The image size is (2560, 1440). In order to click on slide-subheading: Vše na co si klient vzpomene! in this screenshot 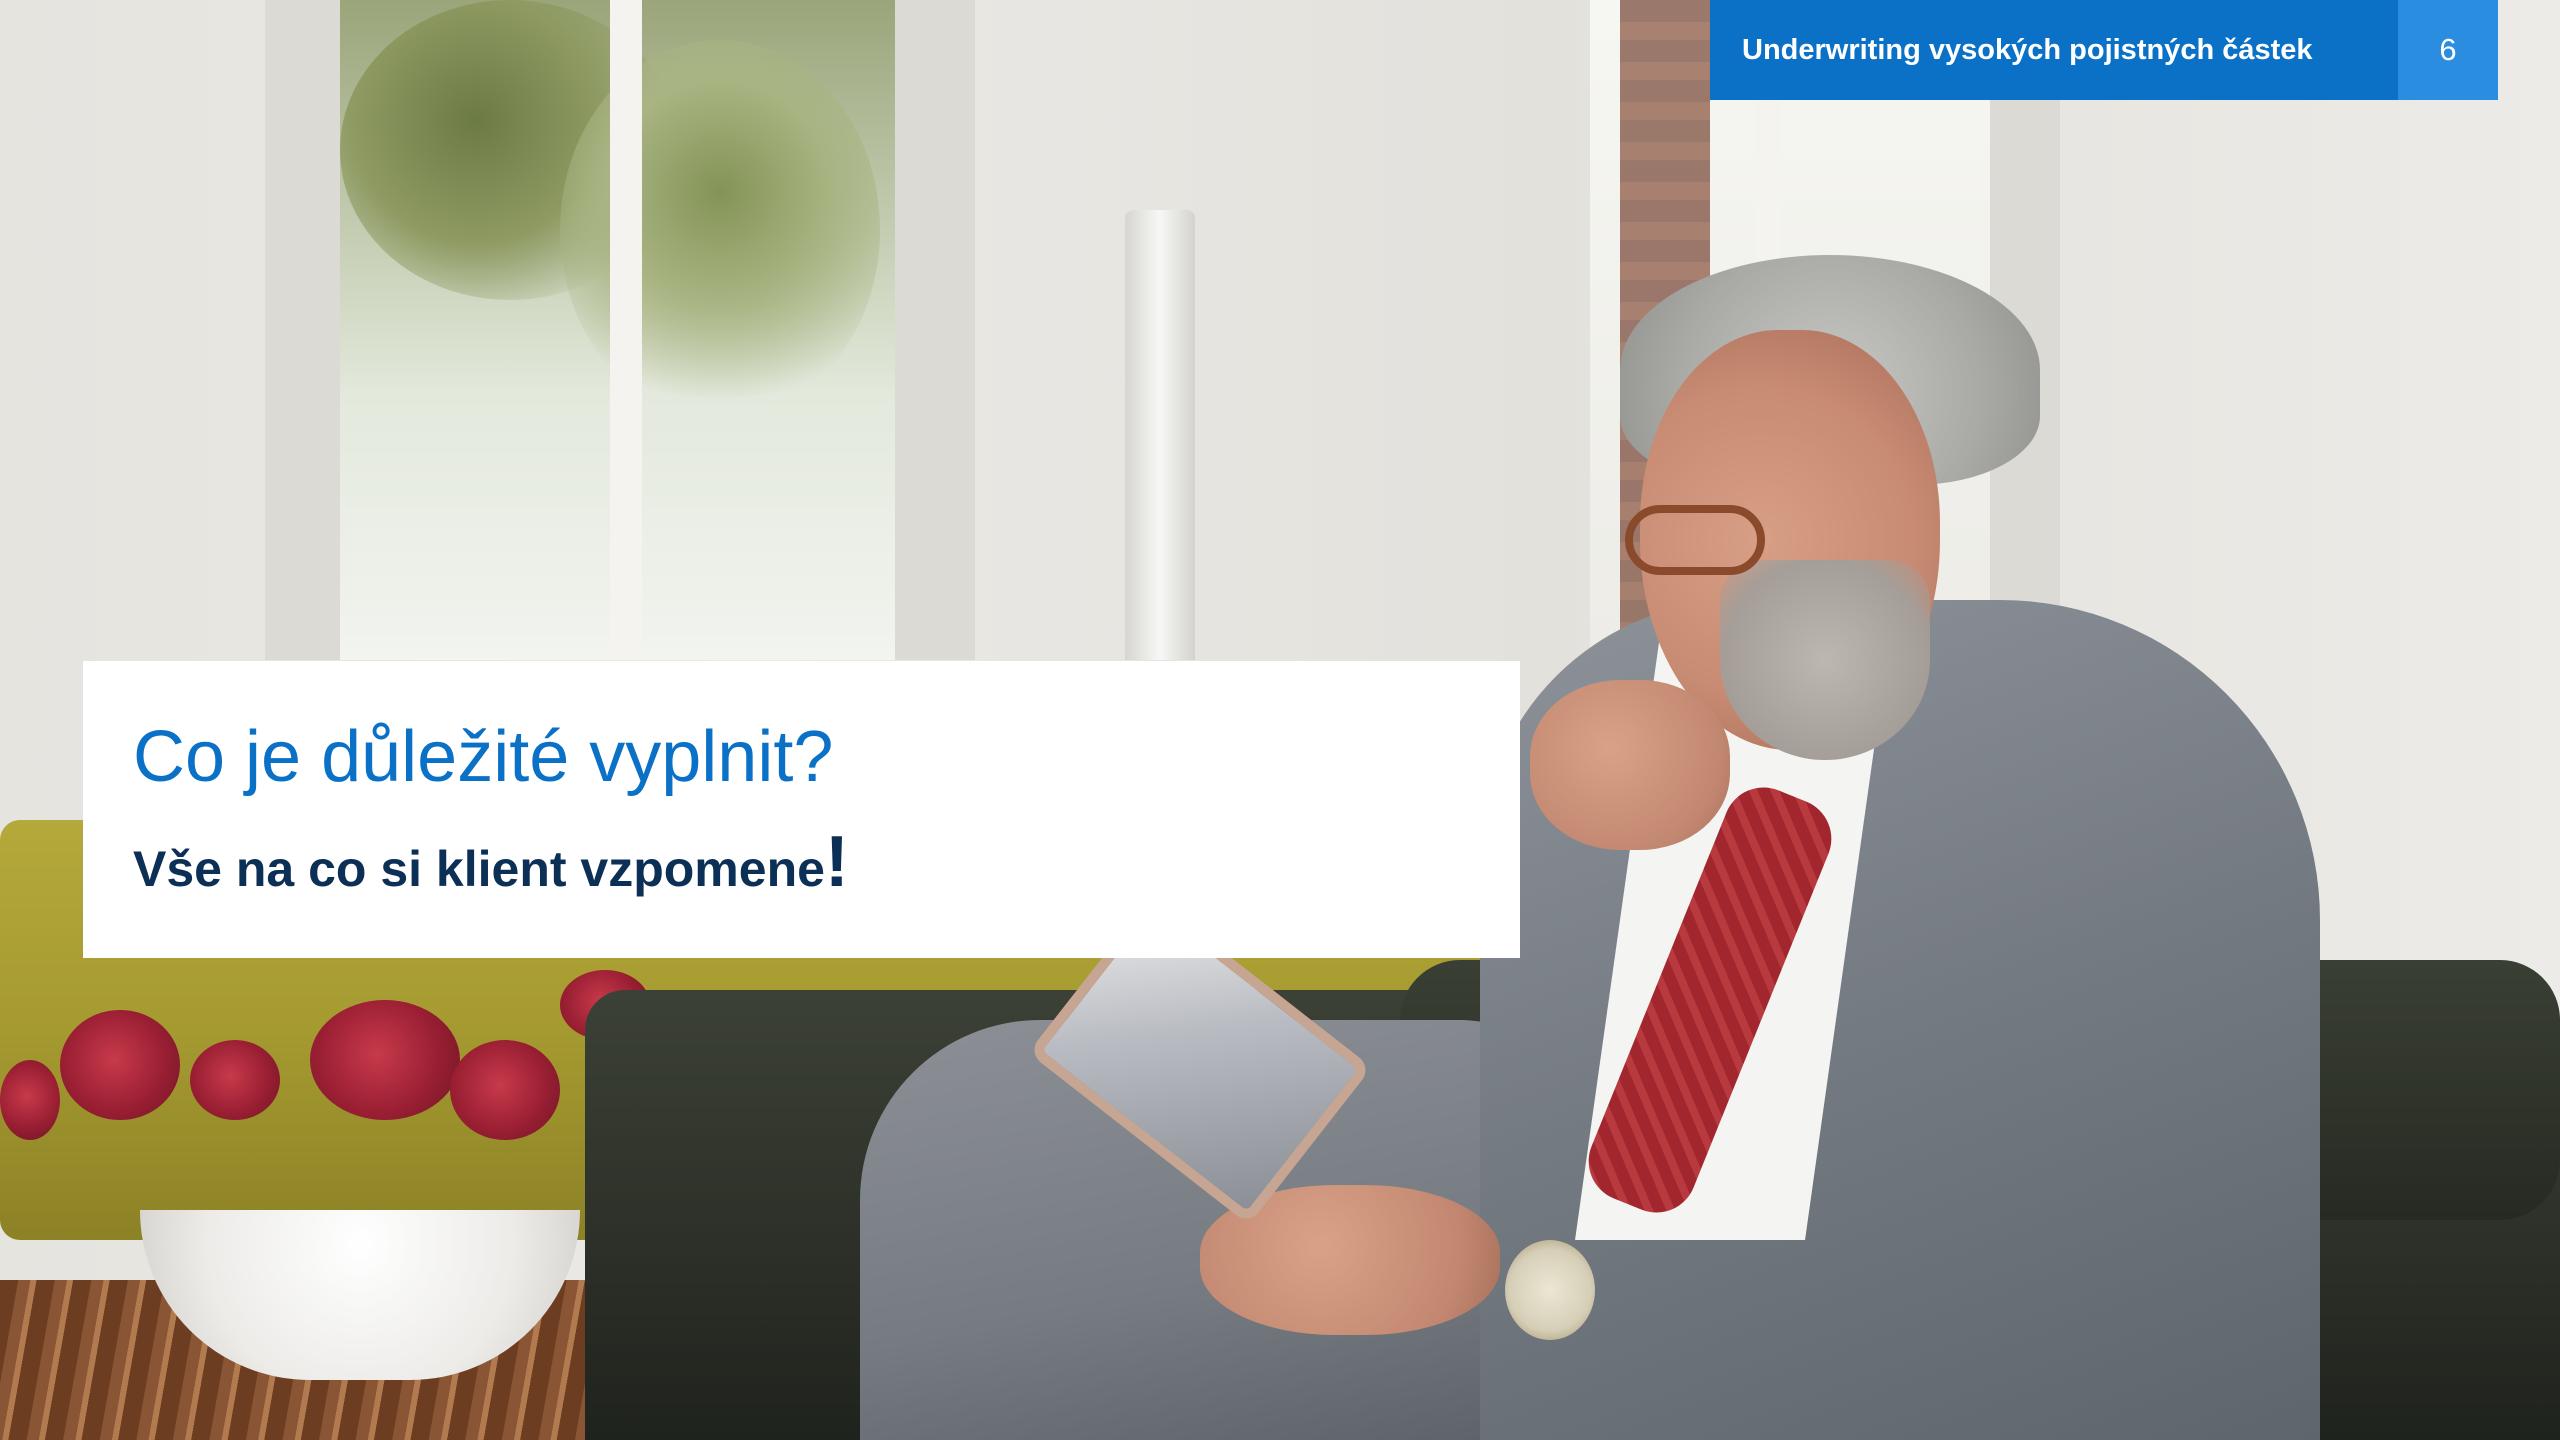, I will do `click(491, 862)`.